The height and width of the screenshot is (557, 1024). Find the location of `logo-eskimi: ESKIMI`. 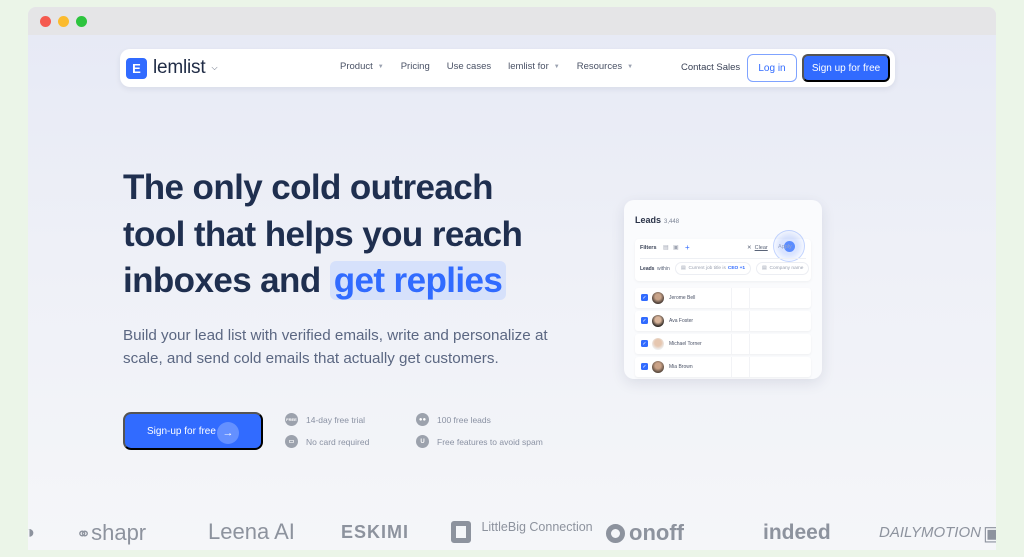

logo-eskimi: ESKIMI is located at coordinates (375, 532).